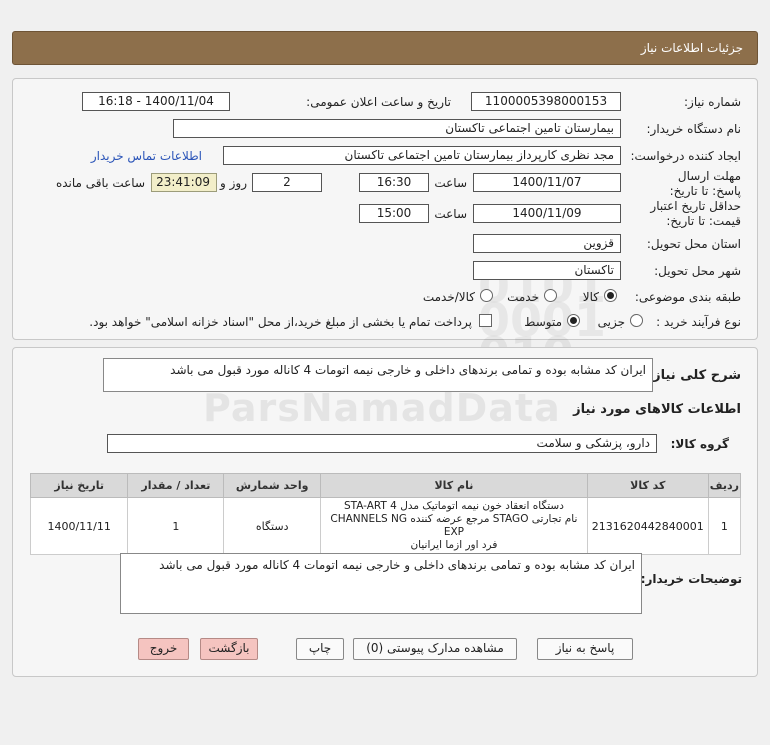 The width and height of the screenshot is (770, 745). What do you see at coordinates (585, 649) in the screenshot?
I see `reply-to-need-button: پاسخ به نیاز` at bounding box center [585, 649].